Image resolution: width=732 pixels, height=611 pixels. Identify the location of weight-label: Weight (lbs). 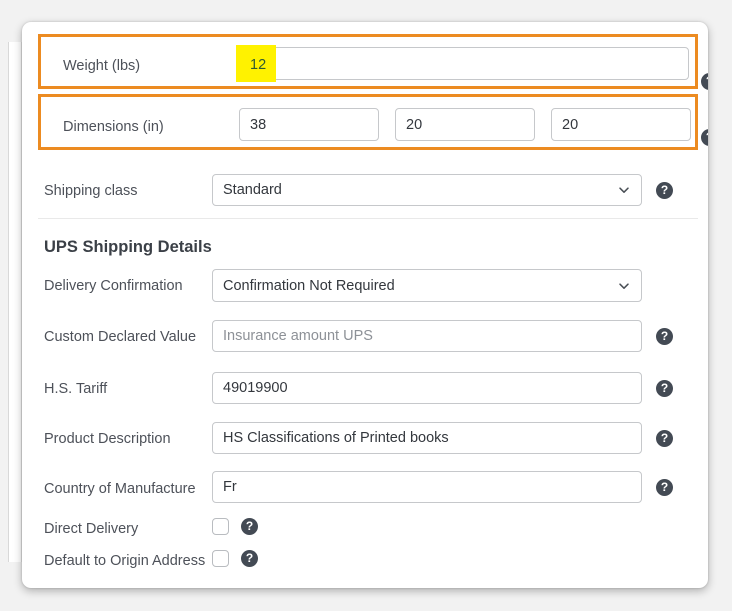
(102, 66).